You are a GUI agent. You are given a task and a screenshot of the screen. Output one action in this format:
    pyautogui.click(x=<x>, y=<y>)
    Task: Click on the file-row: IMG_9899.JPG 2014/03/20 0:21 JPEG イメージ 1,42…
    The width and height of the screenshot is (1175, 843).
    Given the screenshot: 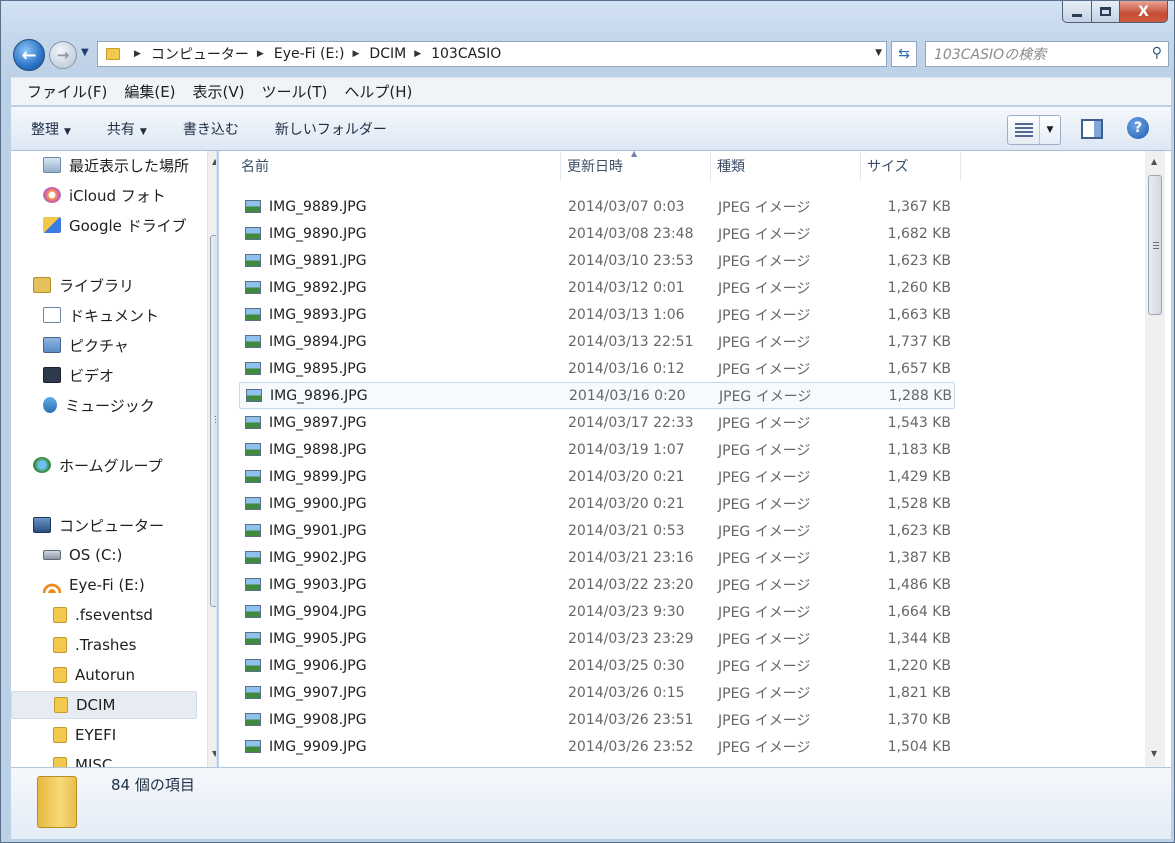 What is the action you would take?
    pyautogui.click(x=597, y=476)
    